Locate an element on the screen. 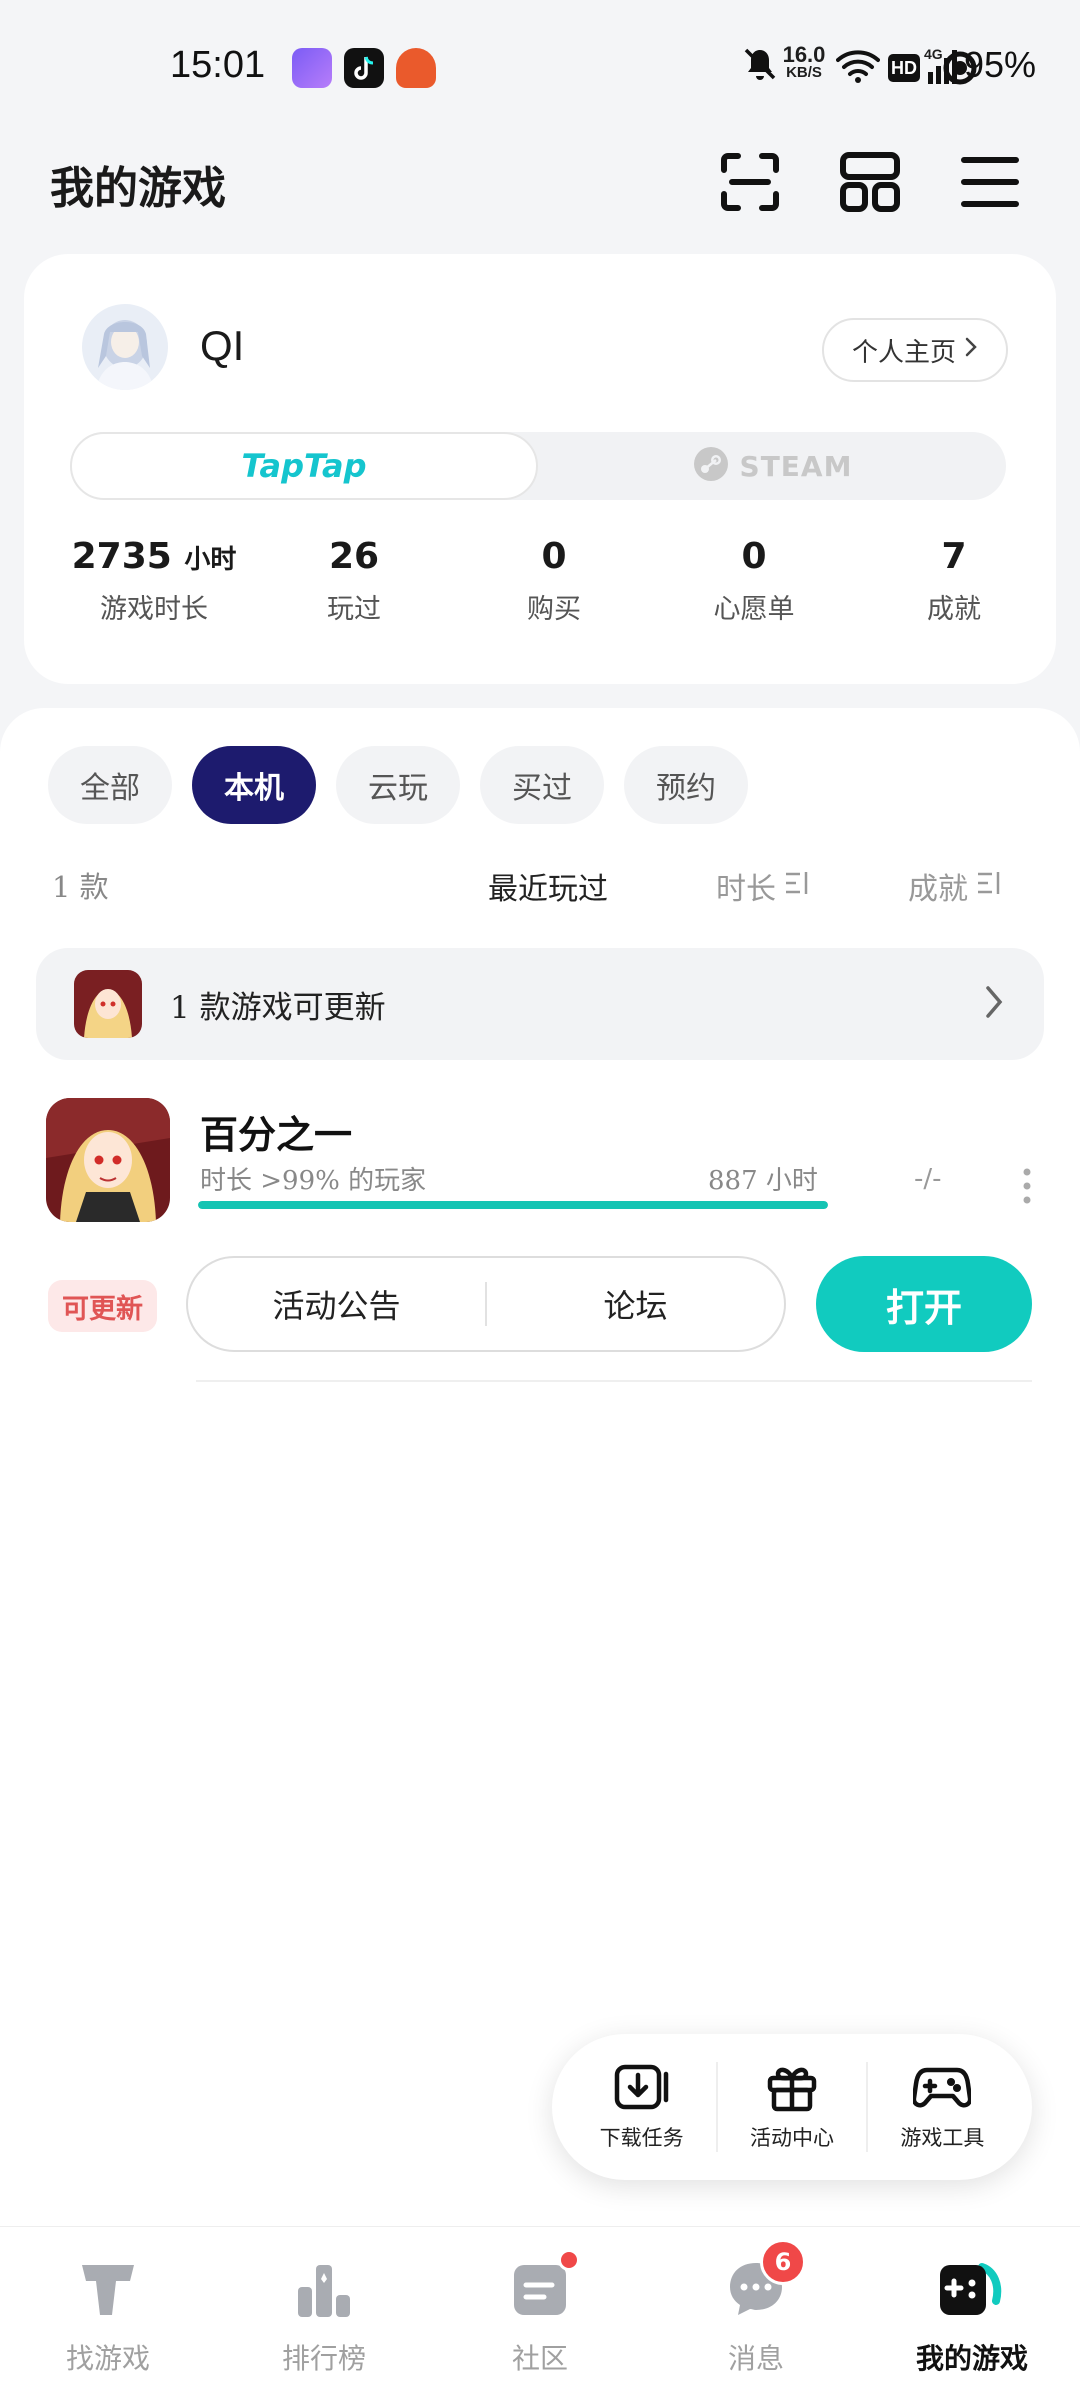 Image resolution: width=1080 pixels, height=2400 pixels. tab-taptap: TapTap is located at coordinates (304, 466).